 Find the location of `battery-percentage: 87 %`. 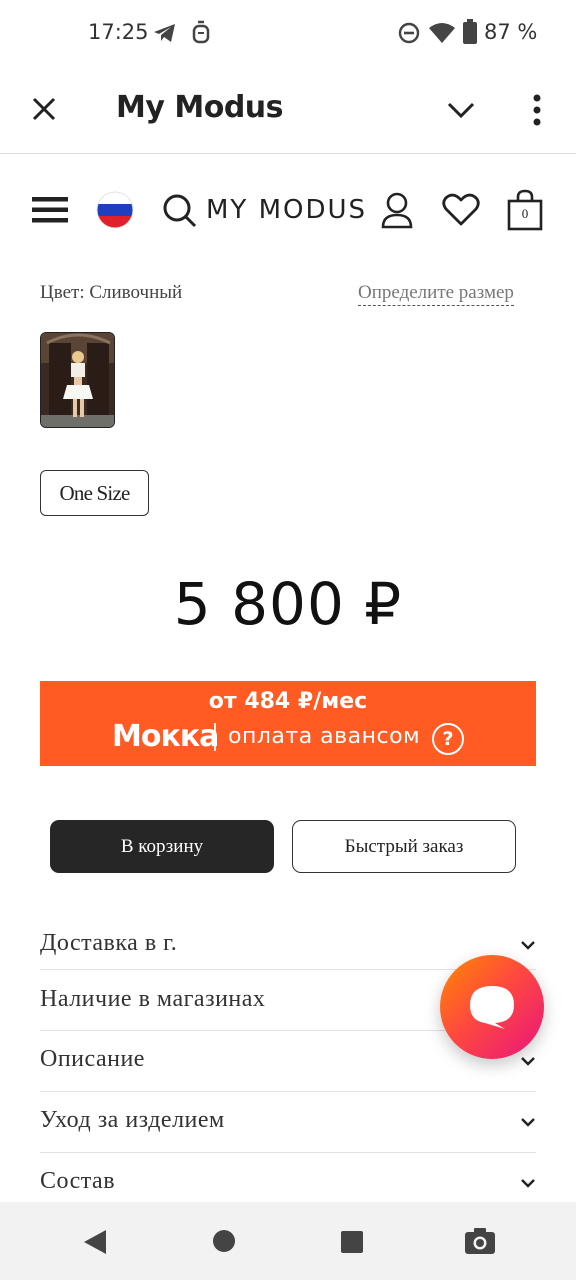

battery-percentage: 87 % is located at coordinates (511, 32).